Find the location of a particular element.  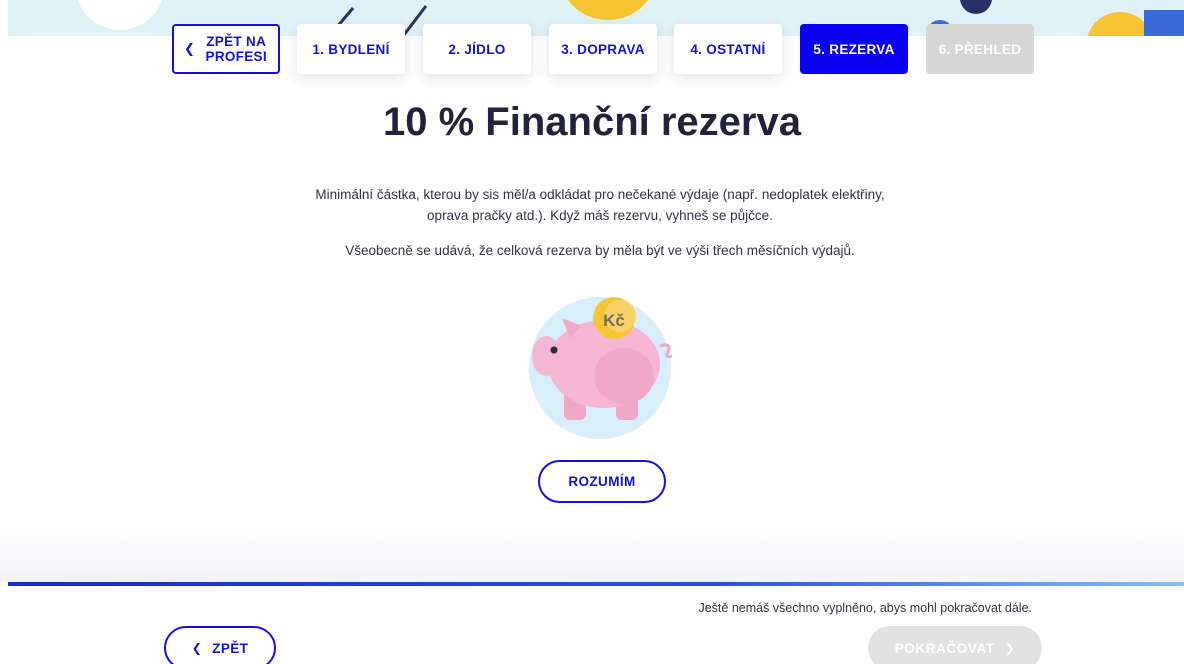

tab-prehled: 6. PŘEHLED is located at coordinates (980, 49).